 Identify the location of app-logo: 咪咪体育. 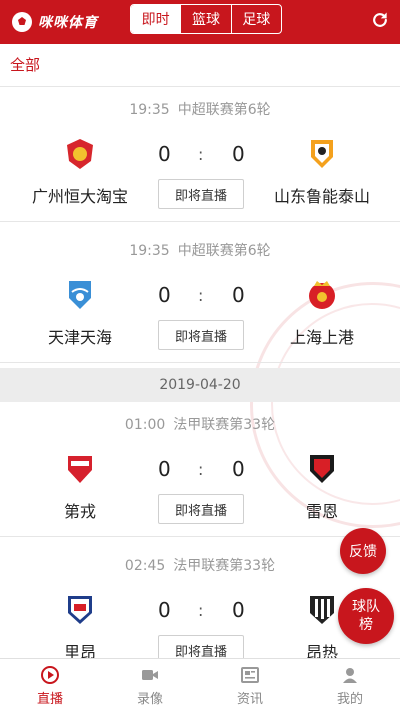
(54, 22).